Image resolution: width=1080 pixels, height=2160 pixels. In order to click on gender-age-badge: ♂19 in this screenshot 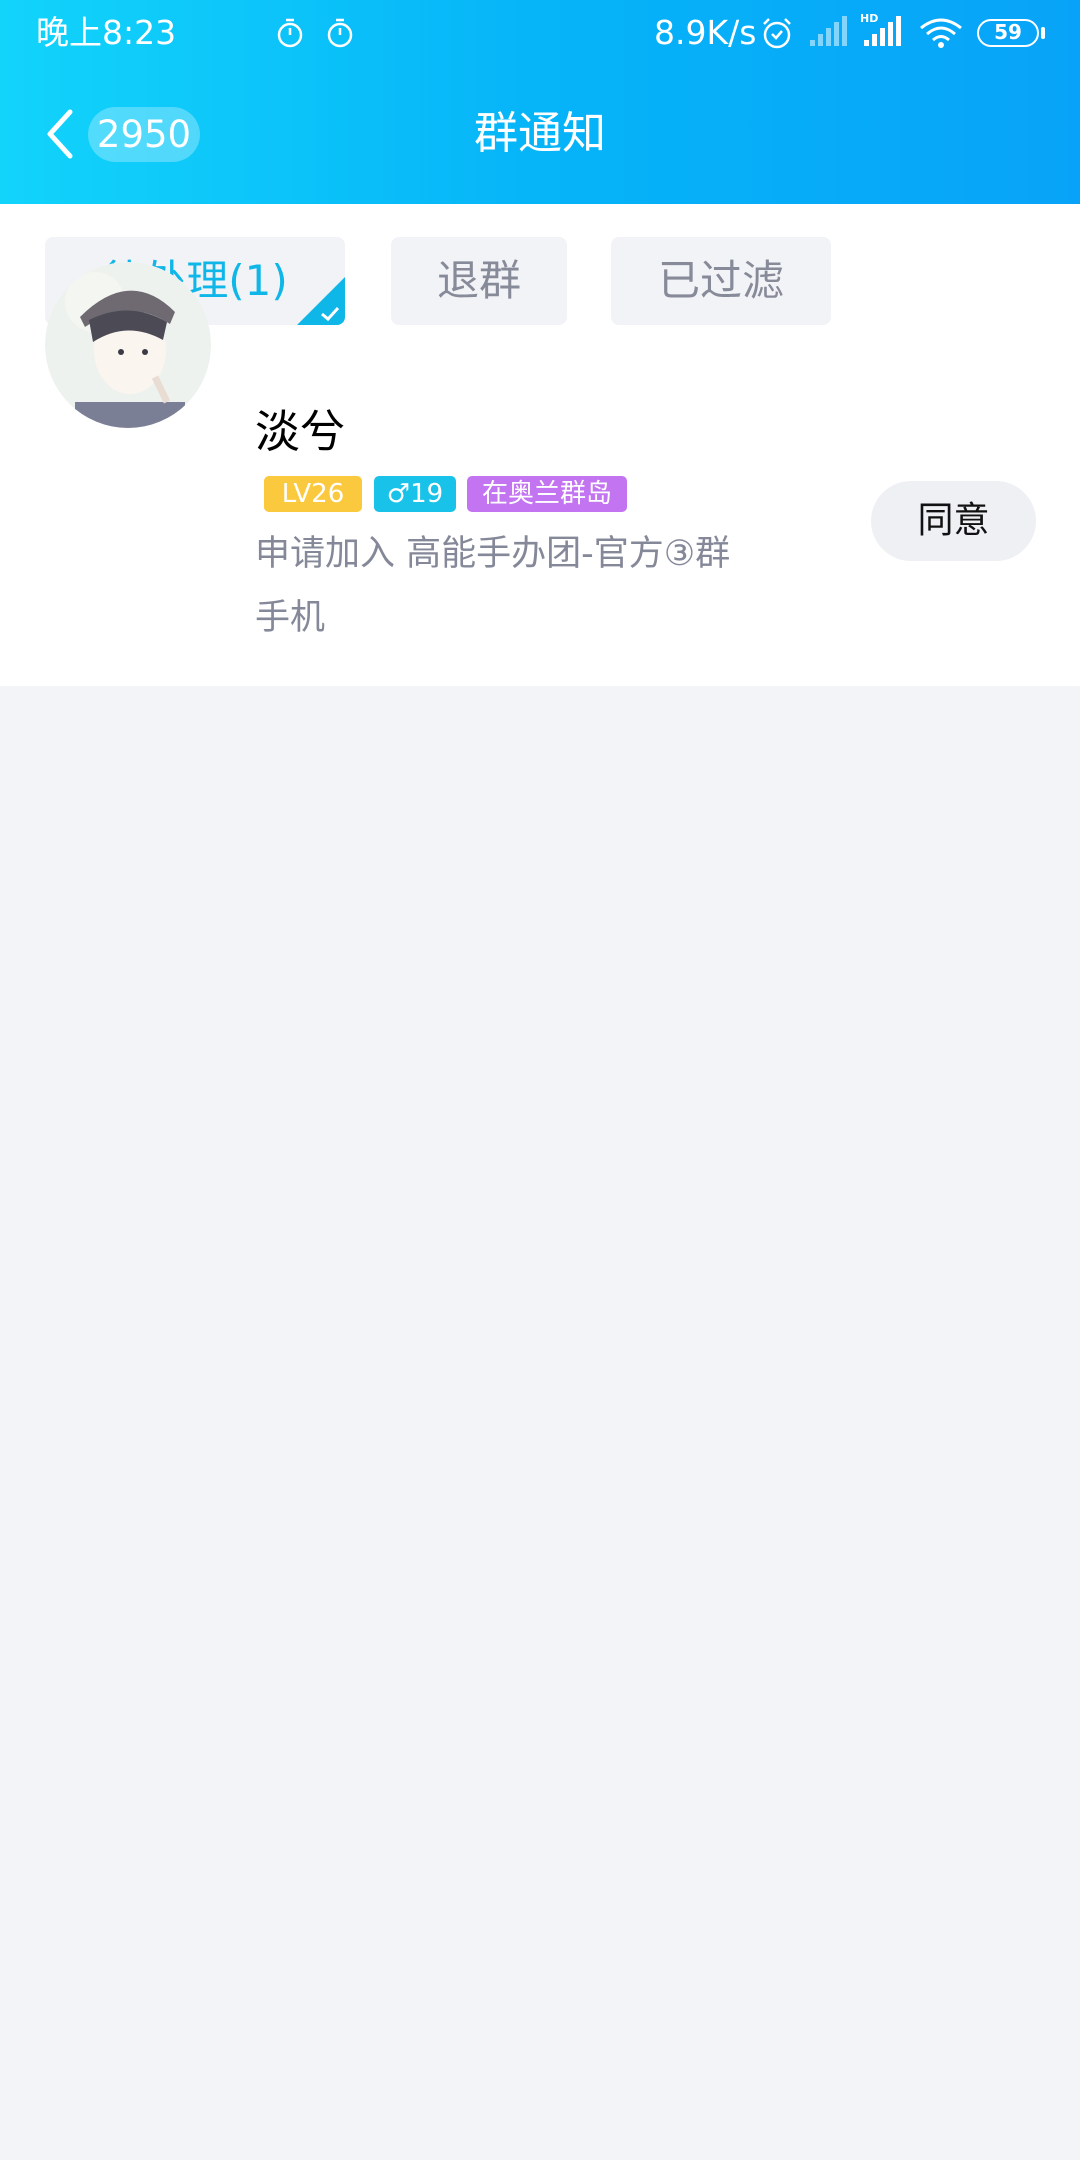, I will do `click(415, 494)`.